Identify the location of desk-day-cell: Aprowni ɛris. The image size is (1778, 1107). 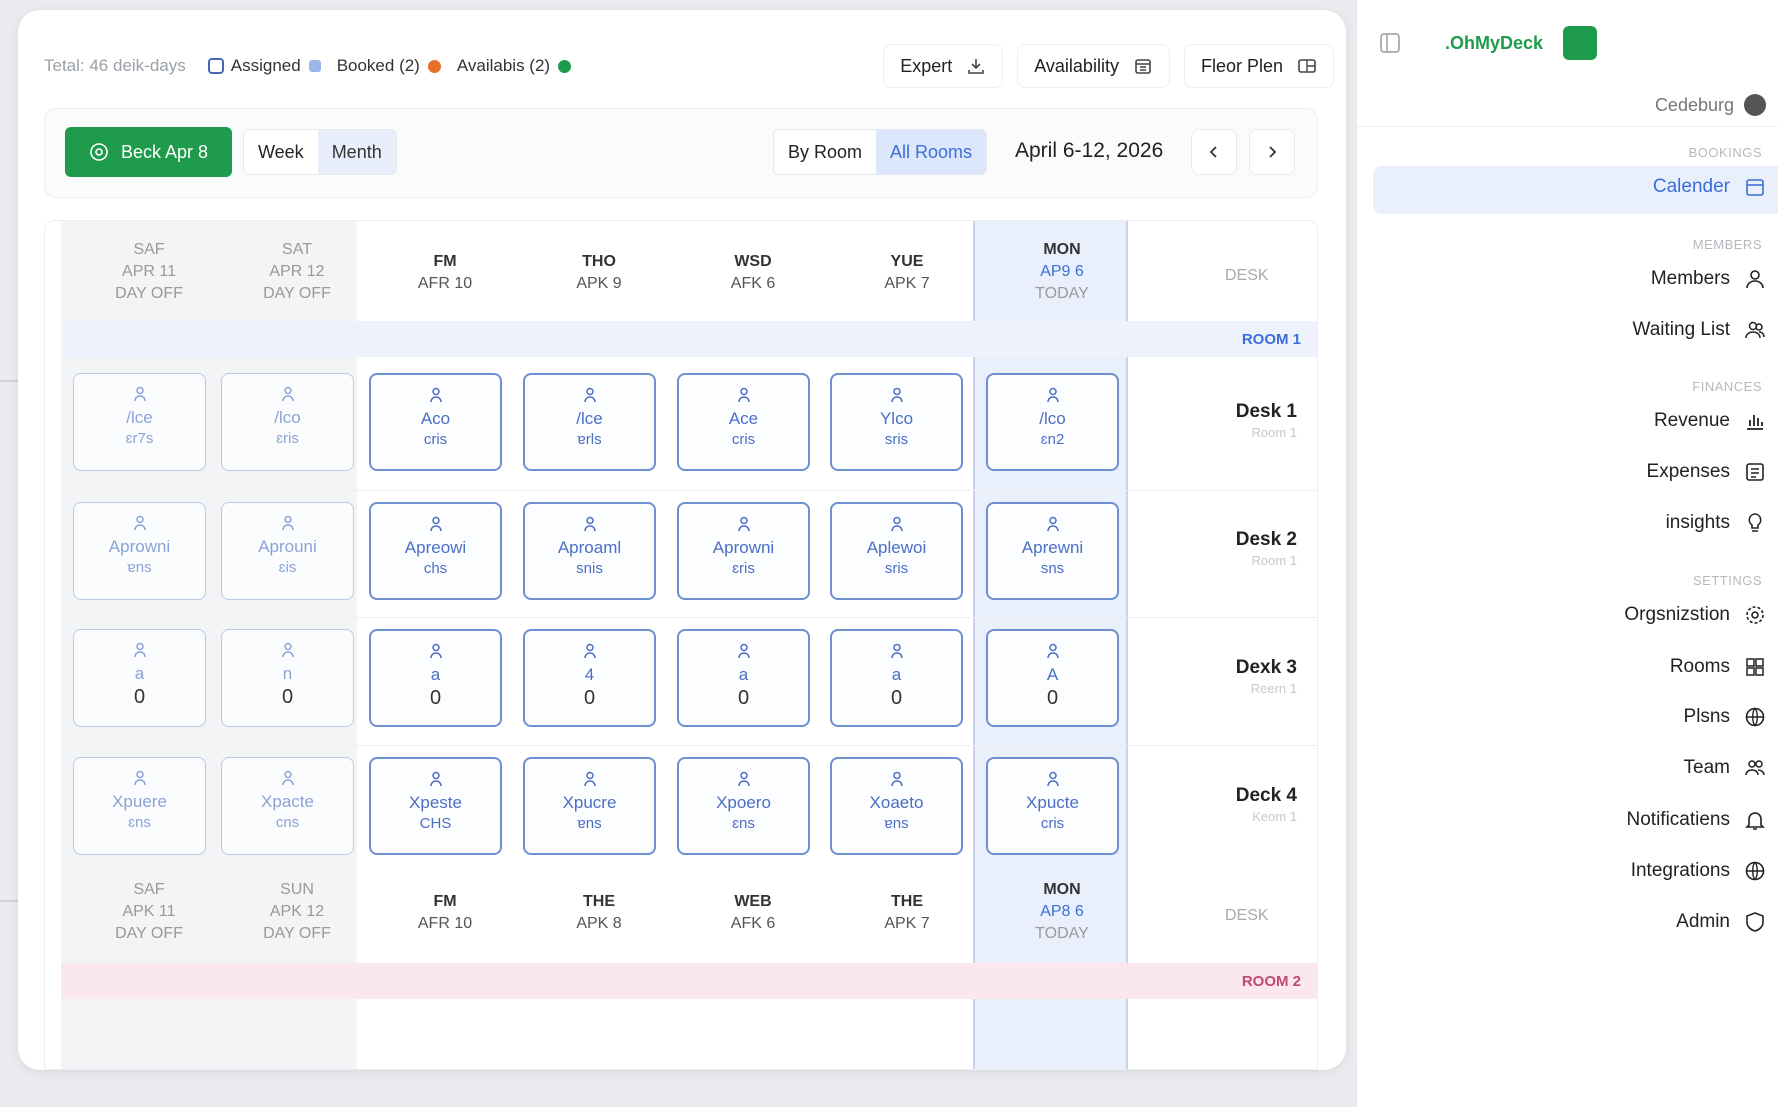
(743, 551).